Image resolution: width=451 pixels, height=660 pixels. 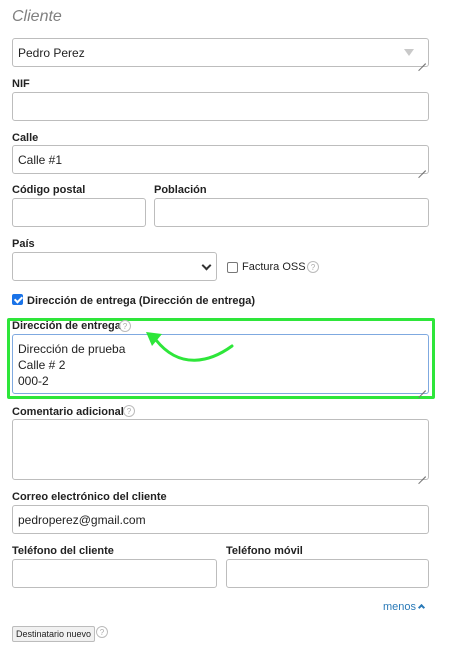 I want to click on direccion-entrega-checkbox, so click(x=17, y=299).